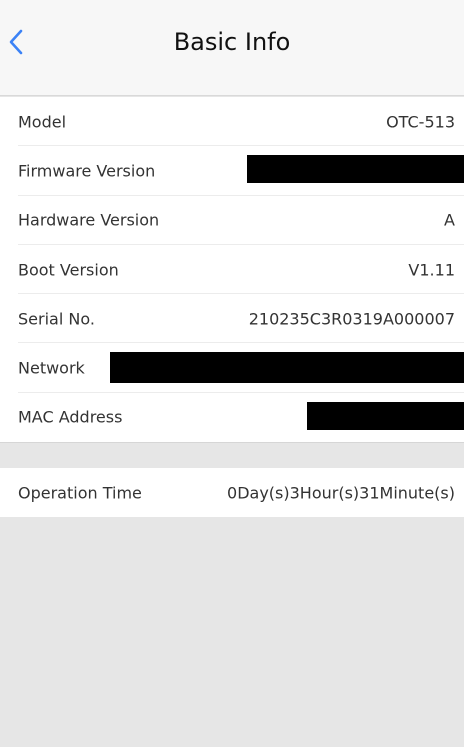 The height and width of the screenshot is (747, 464). What do you see at coordinates (420, 122) in the screenshot?
I see `model-value: OTC-513` at bounding box center [420, 122].